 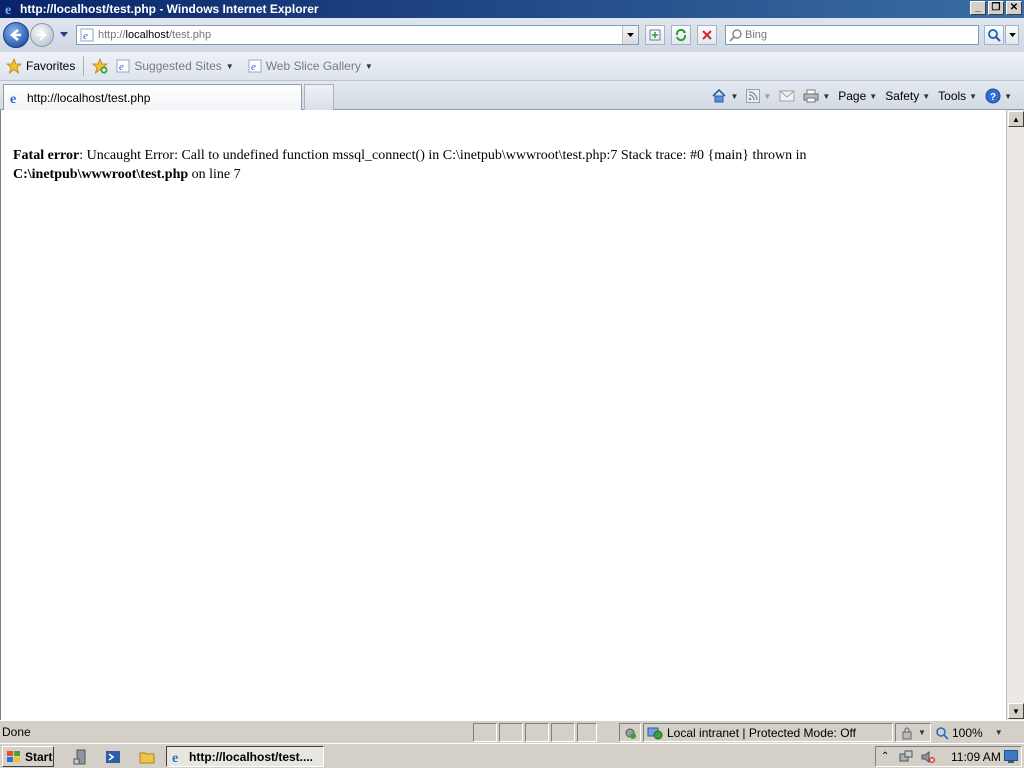 I want to click on back-button, so click(x=16, y=35).